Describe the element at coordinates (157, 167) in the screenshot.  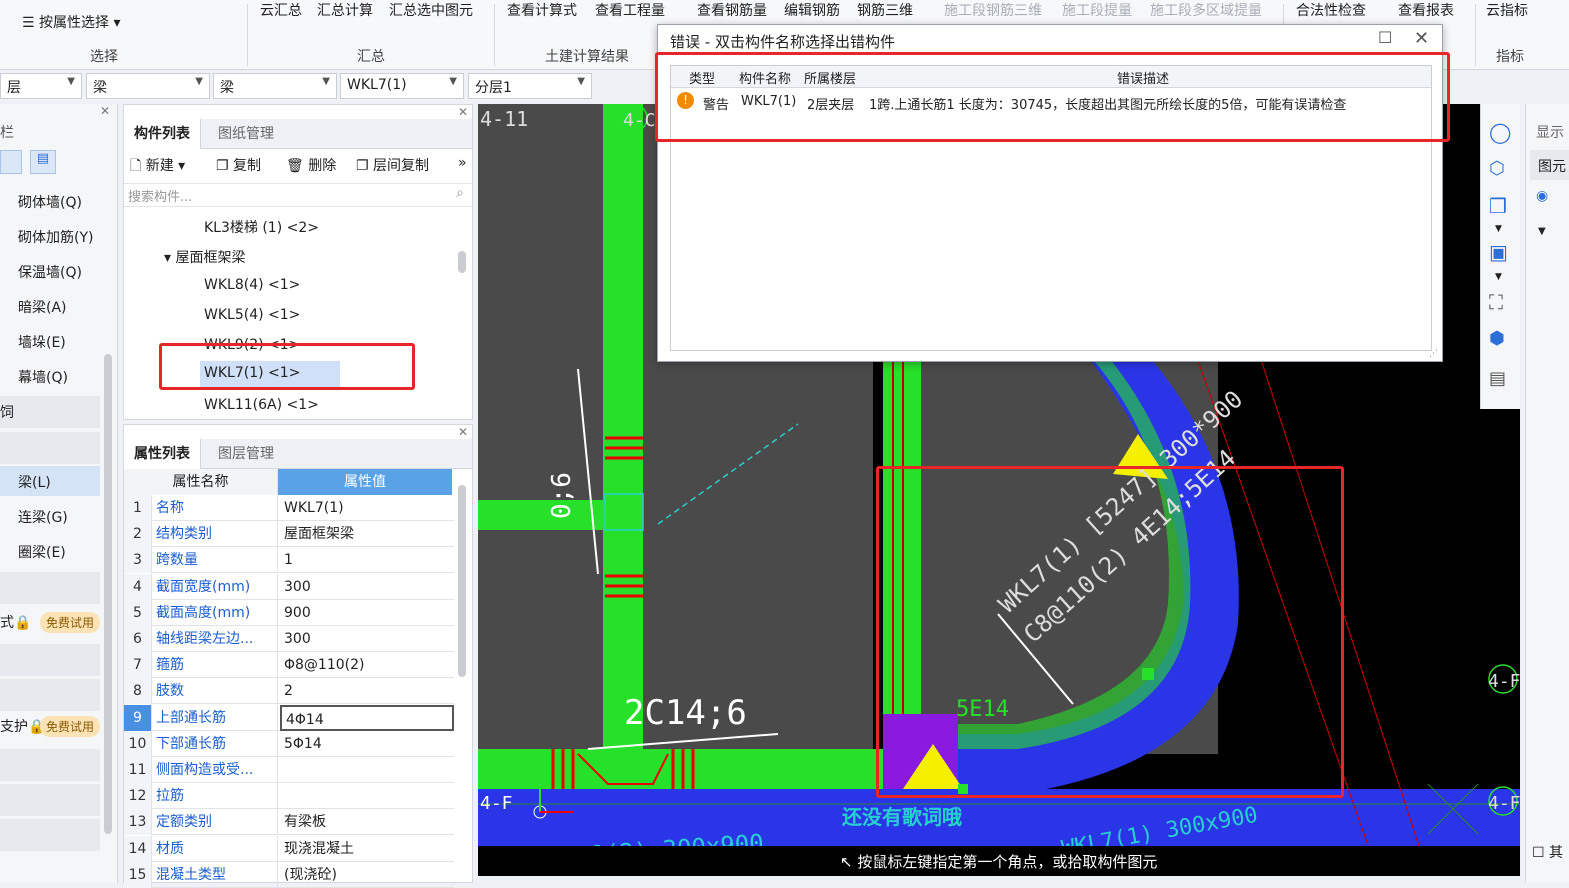
I see `new-button: 🗋 新建 ▾` at that location.